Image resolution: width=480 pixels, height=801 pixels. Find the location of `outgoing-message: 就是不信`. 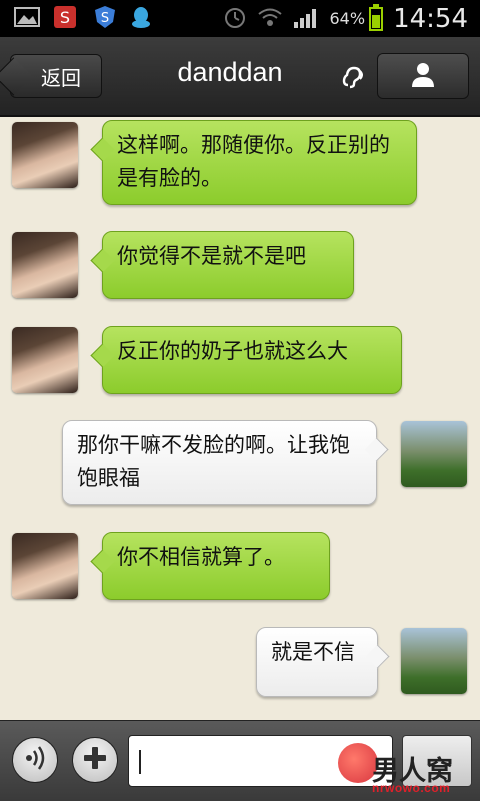

outgoing-message: 就是不信 is located at coordinates (317, 662).